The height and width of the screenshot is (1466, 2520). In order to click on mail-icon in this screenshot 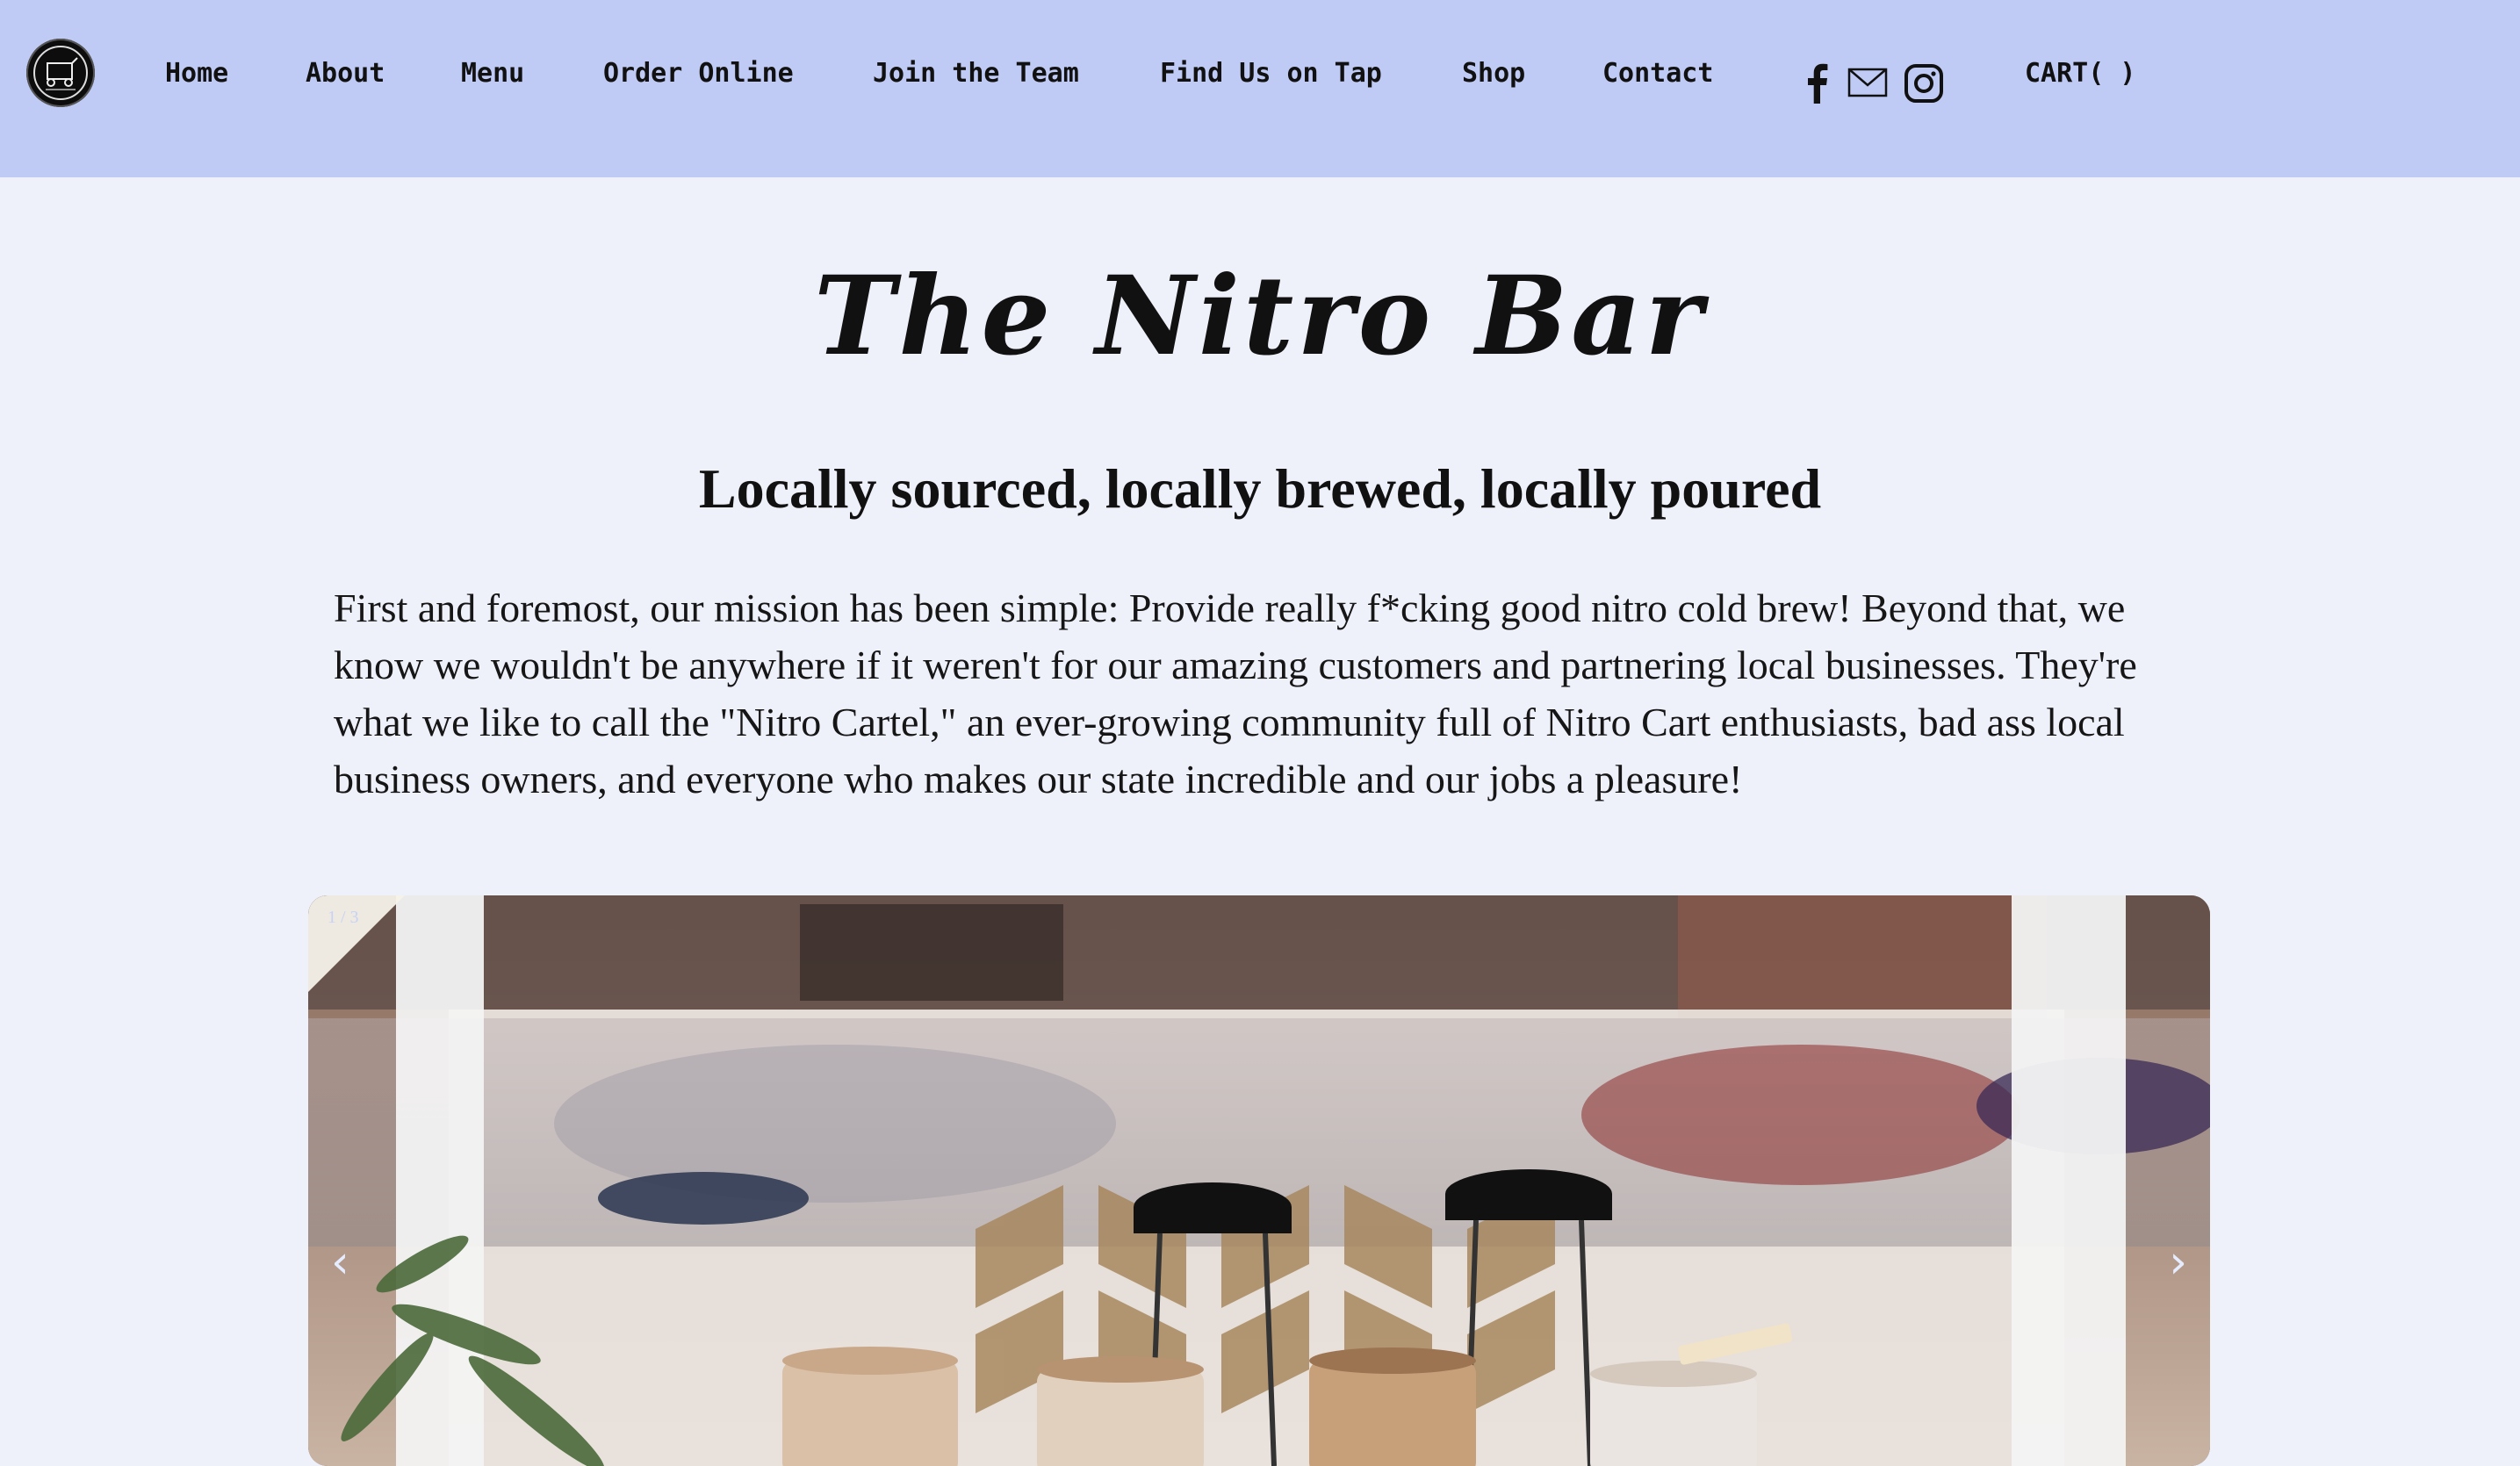, I will do `click(1867, 85)`.